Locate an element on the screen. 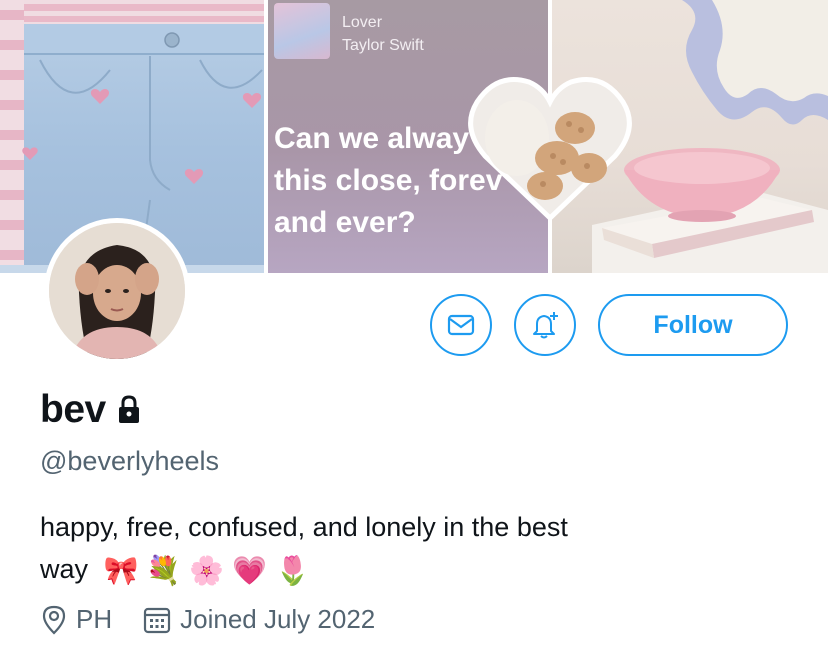 The height and width of the screenshot is (655, 828). mail-icon is located at coordinates (461, 325).